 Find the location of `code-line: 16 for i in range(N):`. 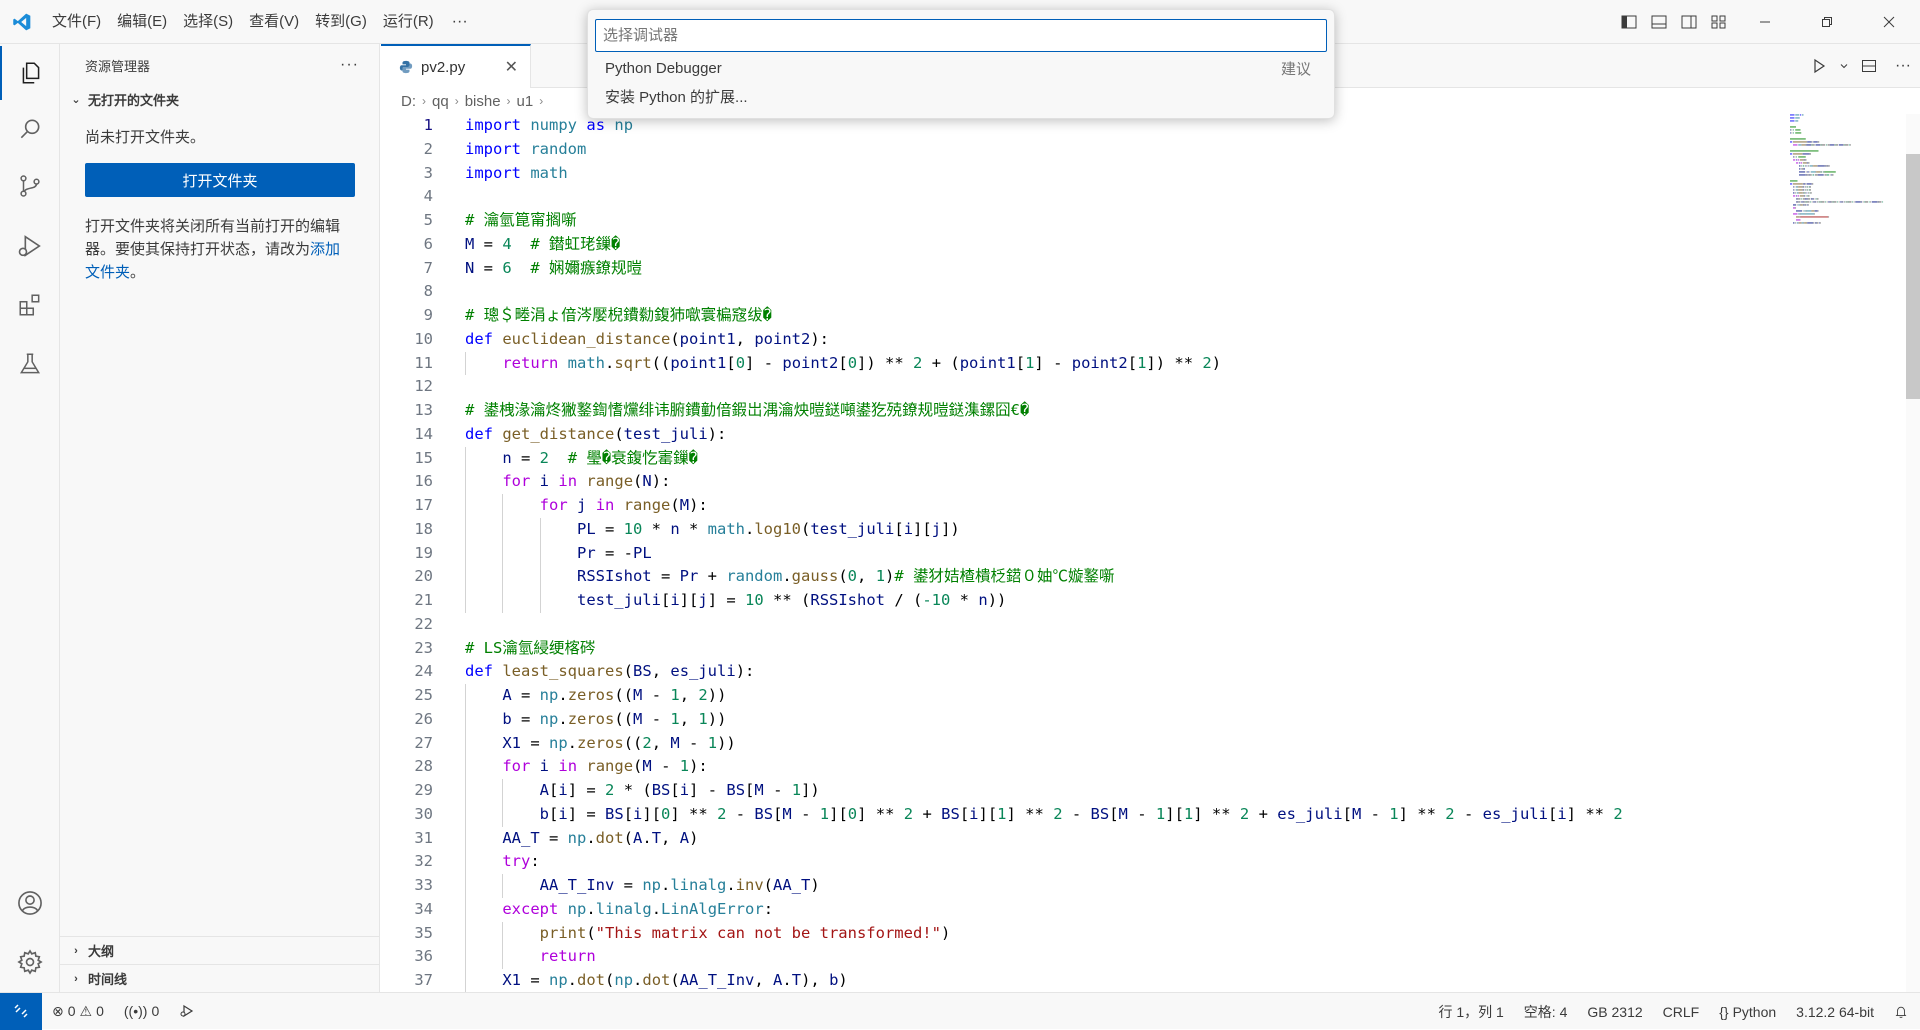

code-line: 16 for i in range(N): is located at coordinates (1081, 482).